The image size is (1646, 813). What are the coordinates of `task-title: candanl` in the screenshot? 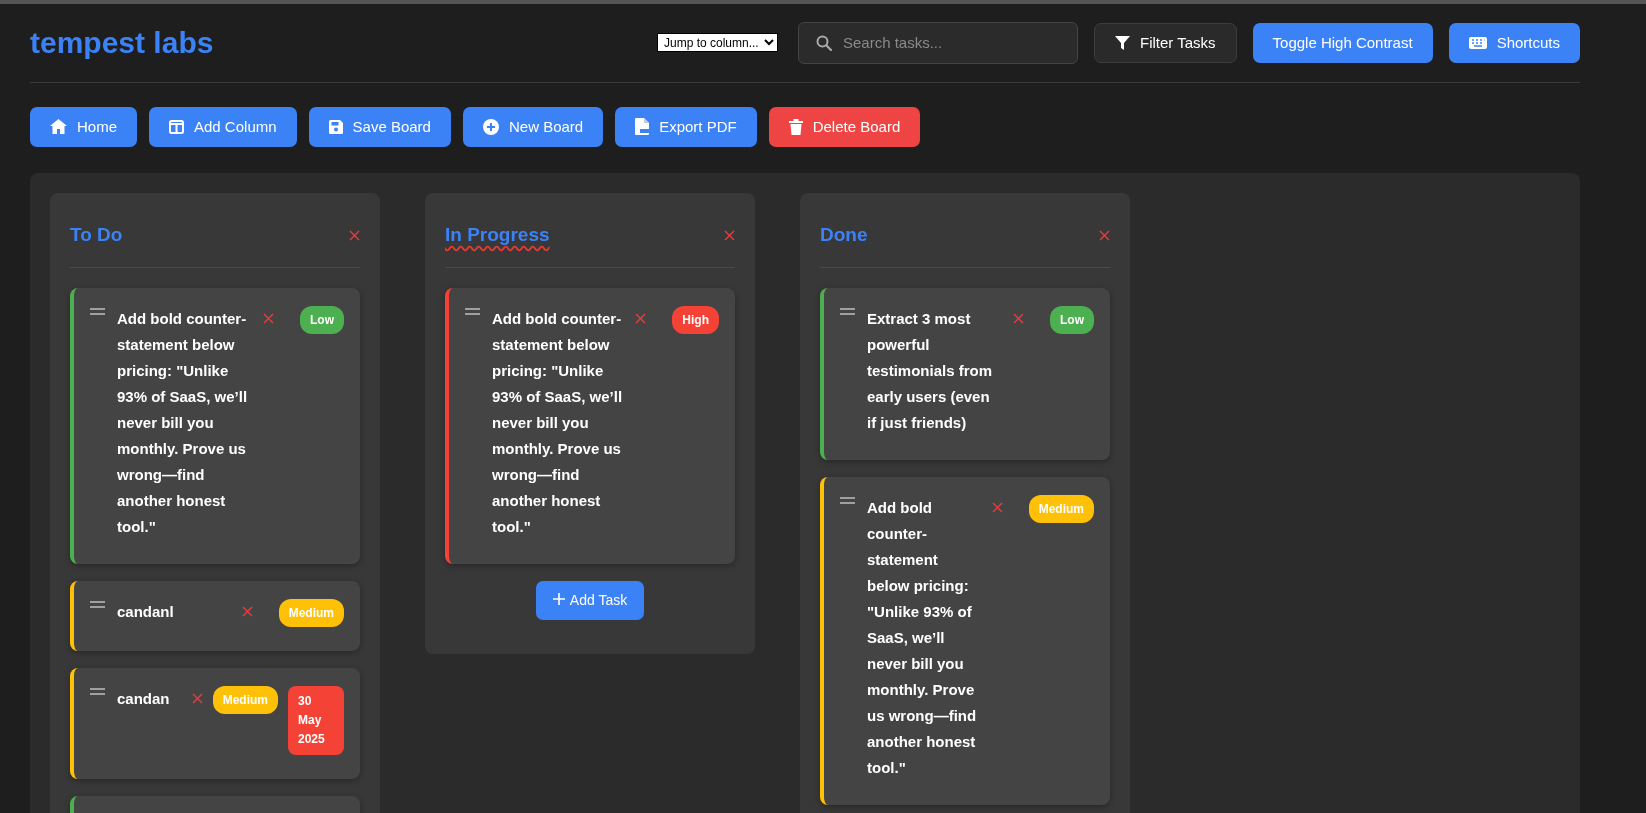 It's located at (146, 612).